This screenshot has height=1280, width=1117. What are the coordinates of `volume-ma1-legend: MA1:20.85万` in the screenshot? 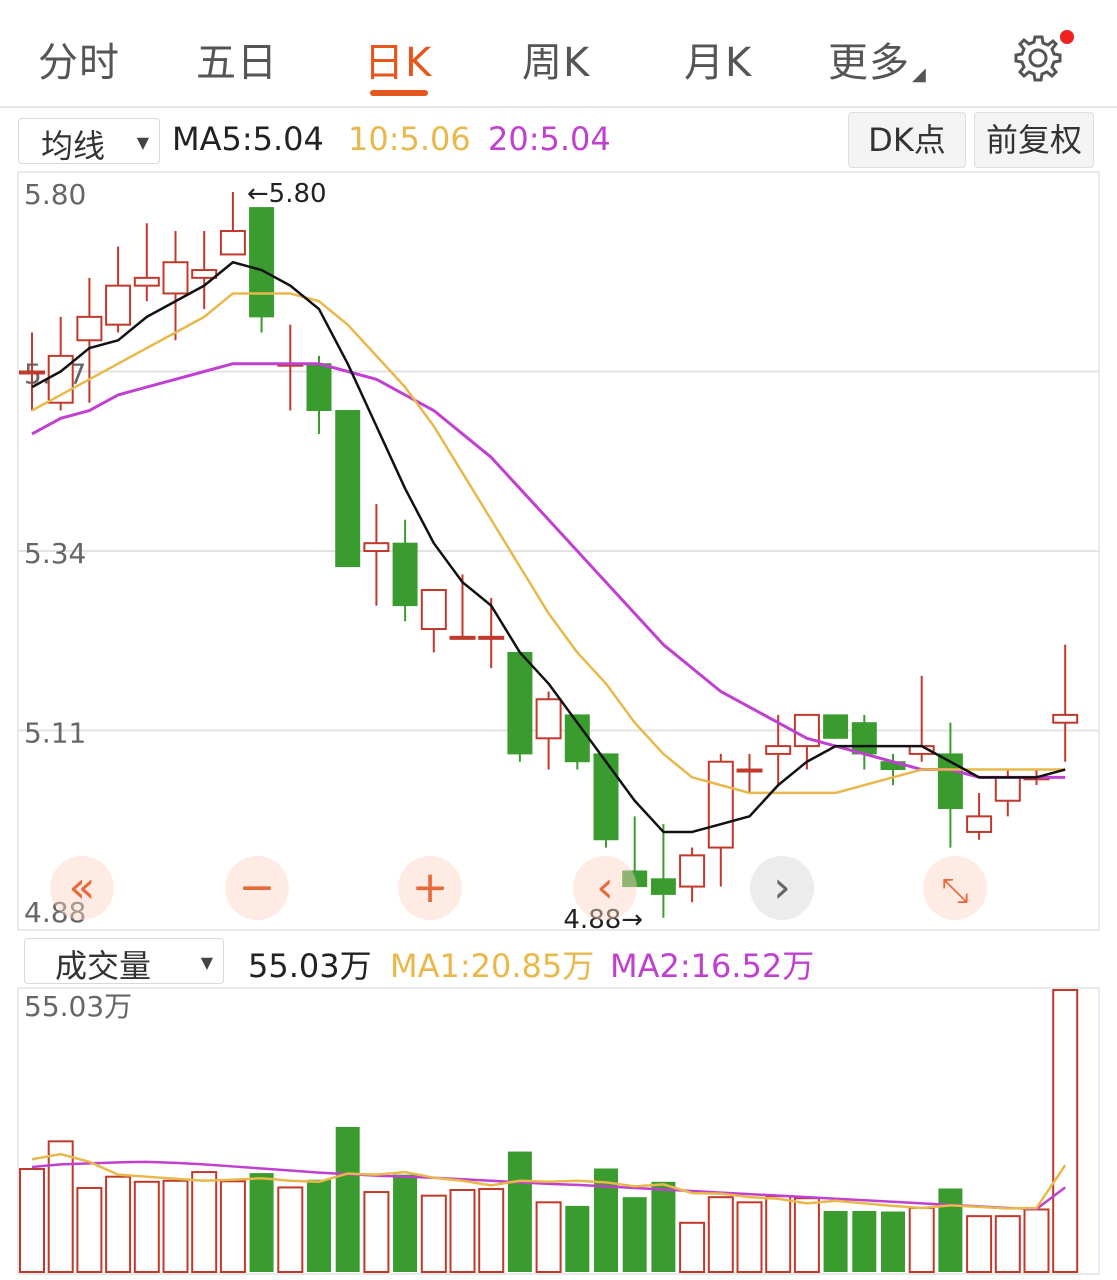 It's located at (492, 966).